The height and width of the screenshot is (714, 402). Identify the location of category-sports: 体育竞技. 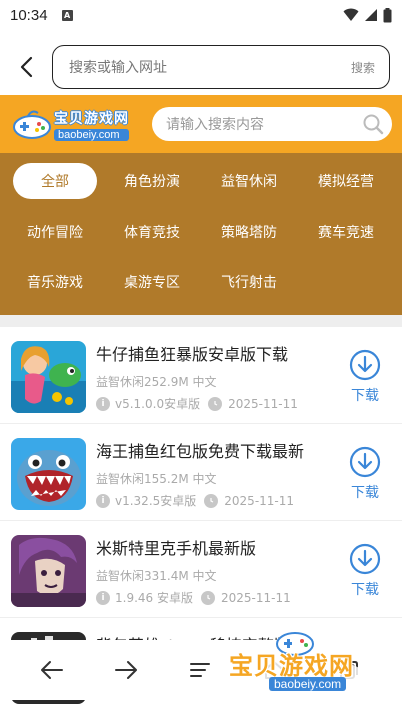
(152, 232).